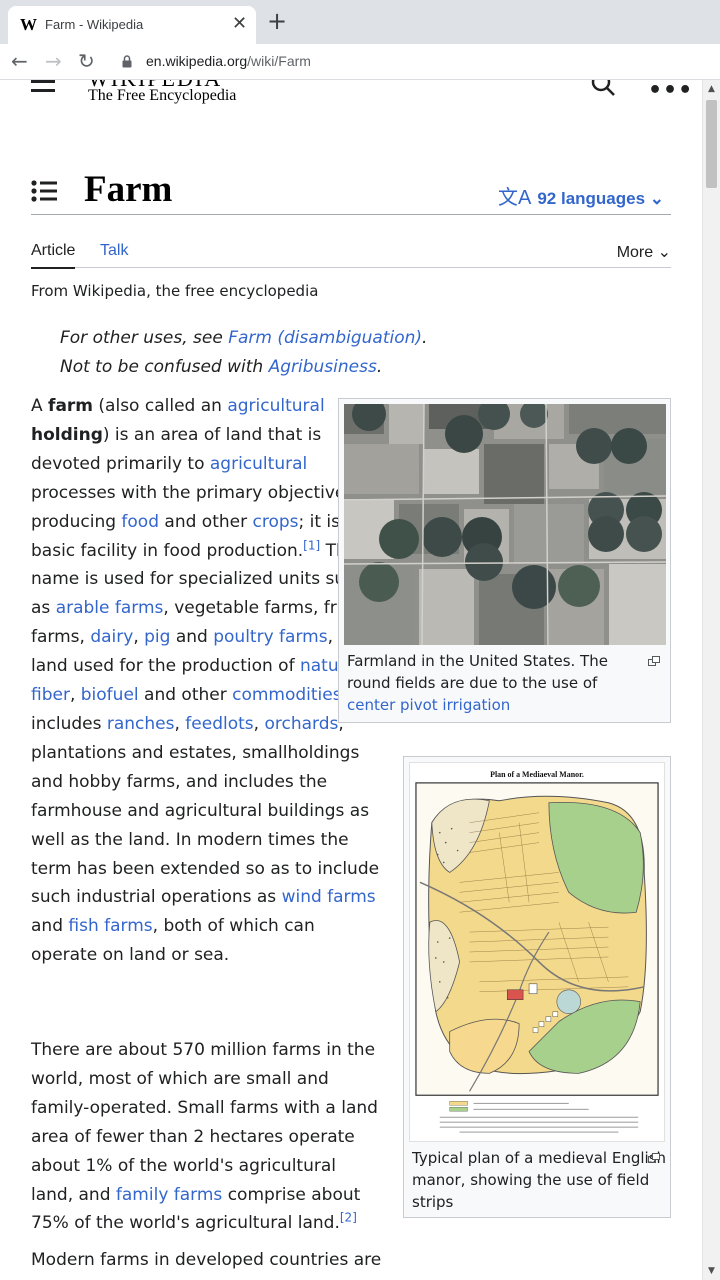  What do you see at coordinates (110, 926) in the screenshot?
I see `link-fish-farms: fish farms` at bounding box center [110, 926].